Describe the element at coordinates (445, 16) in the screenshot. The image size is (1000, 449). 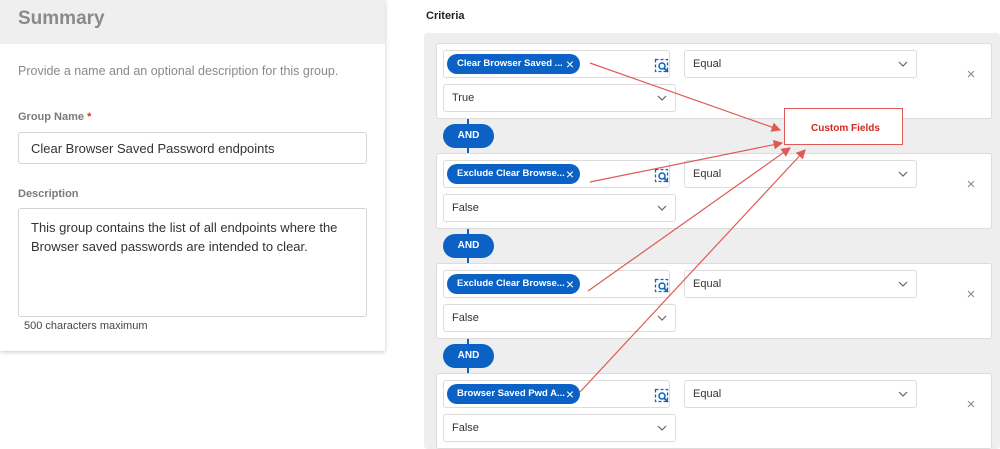
I see `criteria-title: Criteria` at that location.